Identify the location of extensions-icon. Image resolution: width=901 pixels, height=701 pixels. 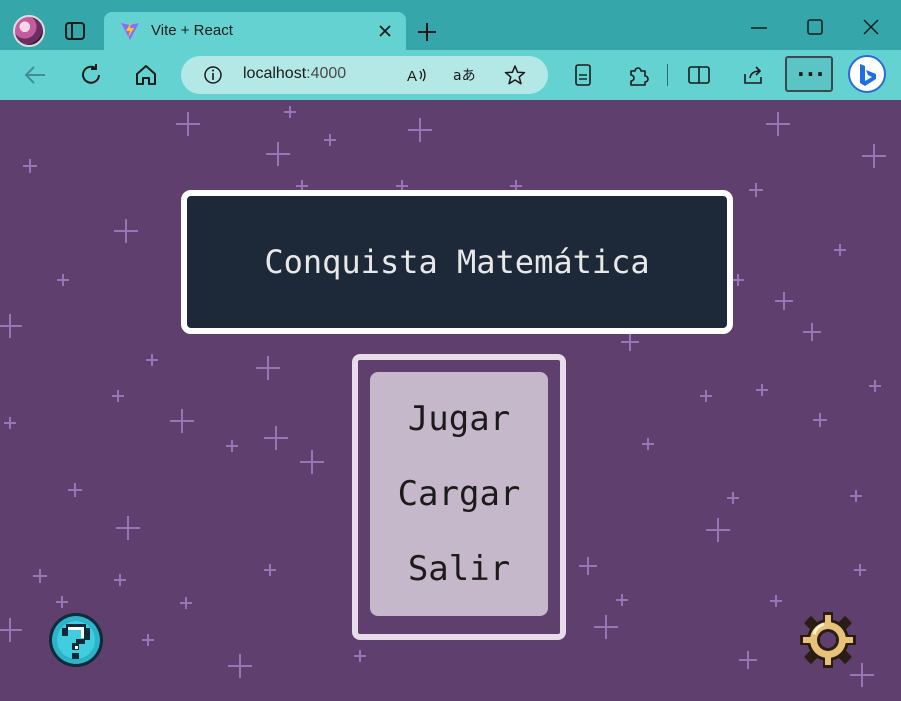
(638, 75).